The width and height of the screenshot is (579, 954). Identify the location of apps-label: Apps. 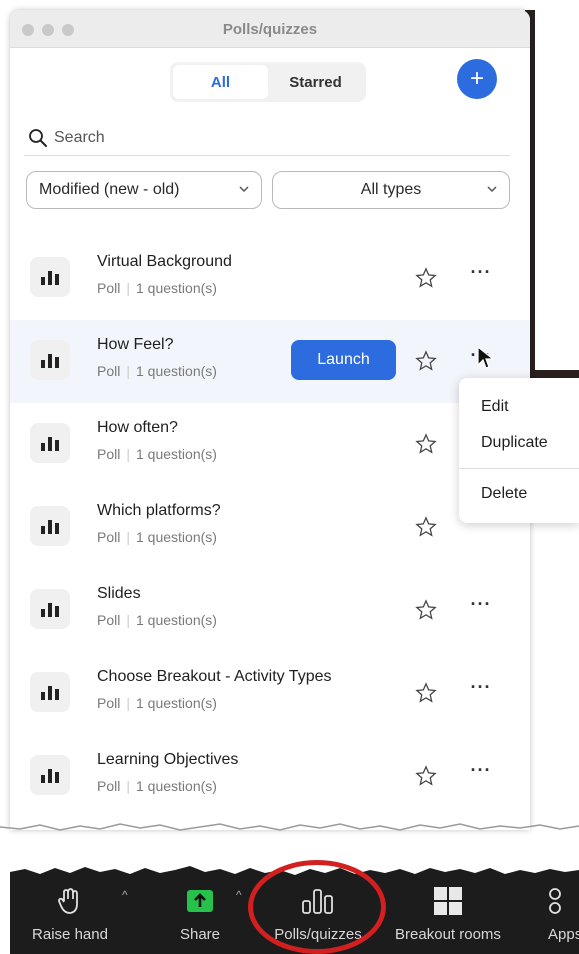
(563, 934).